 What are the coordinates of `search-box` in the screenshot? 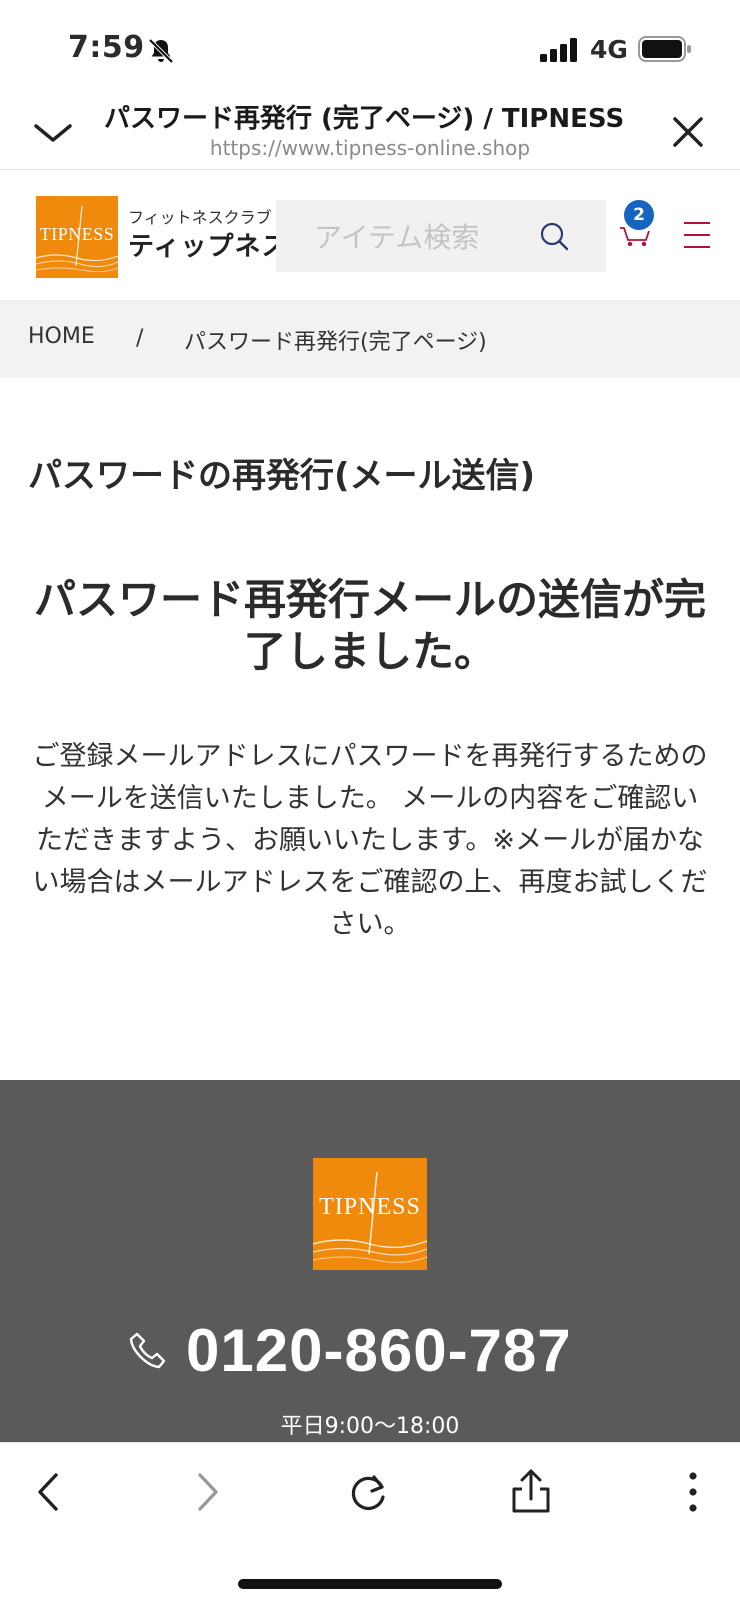 It's located at (441, 237).